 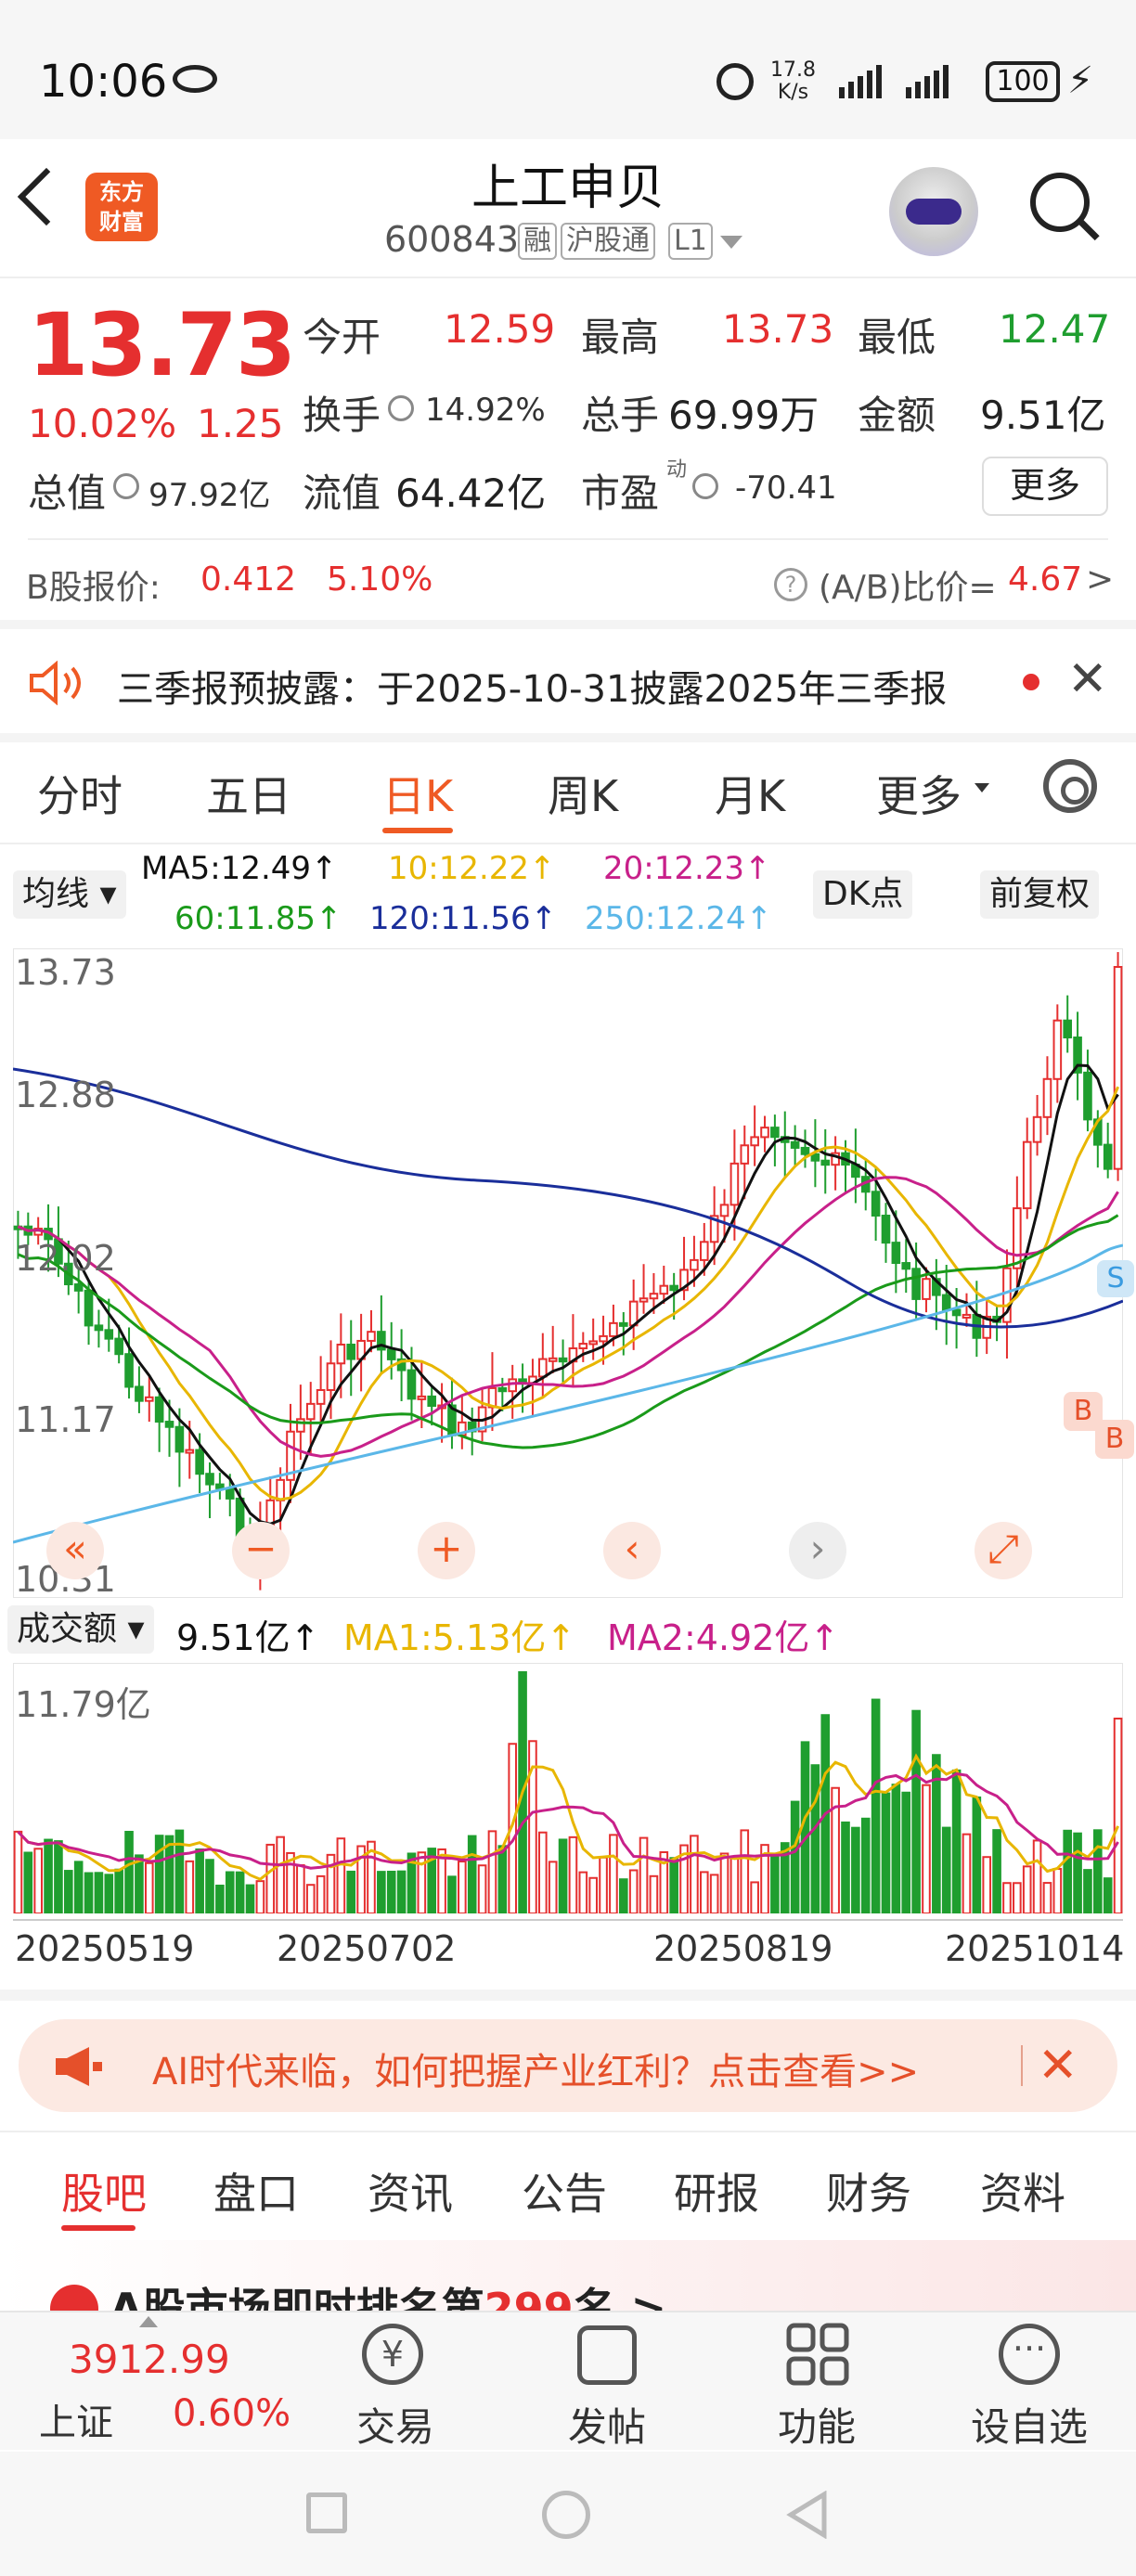 I want to click on promo-text: AI时代来临，如何把握产业红利？点击查看>>, so click(x=535, y=2068).